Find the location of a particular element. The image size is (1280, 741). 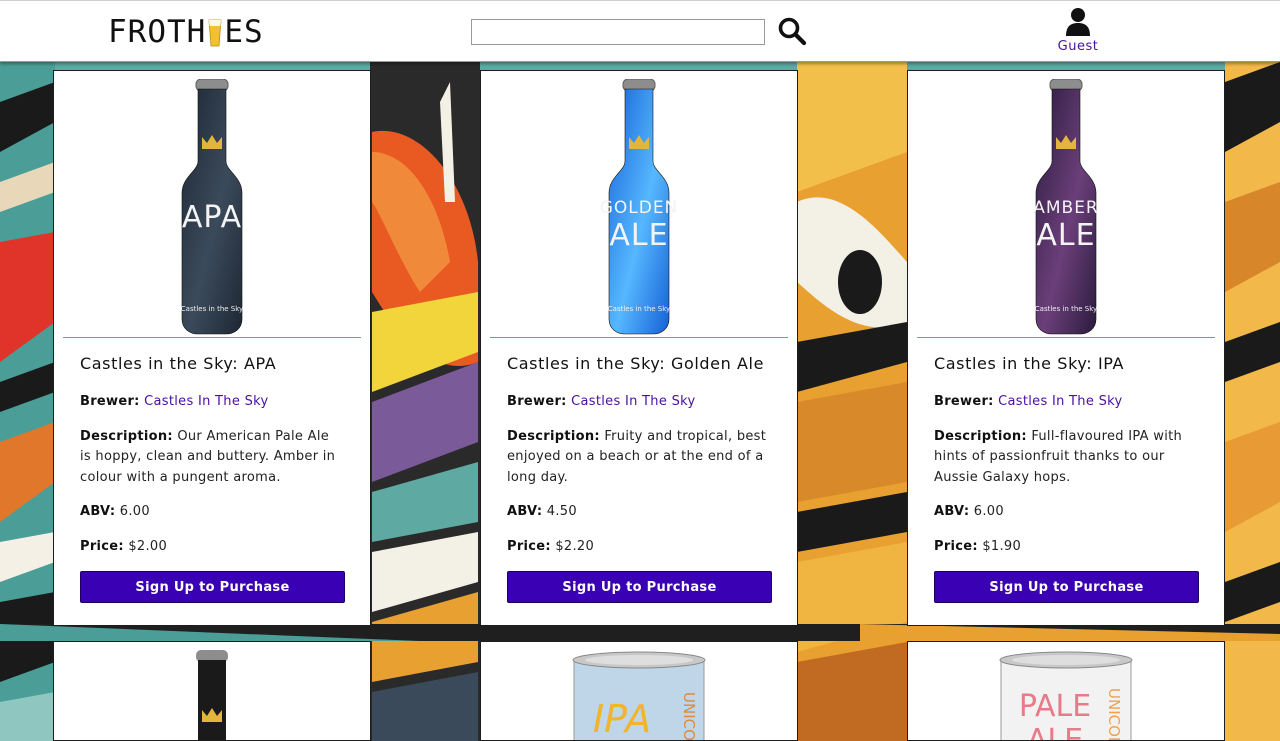

can-label-text: ALE is located at coordinates (1055, 732).